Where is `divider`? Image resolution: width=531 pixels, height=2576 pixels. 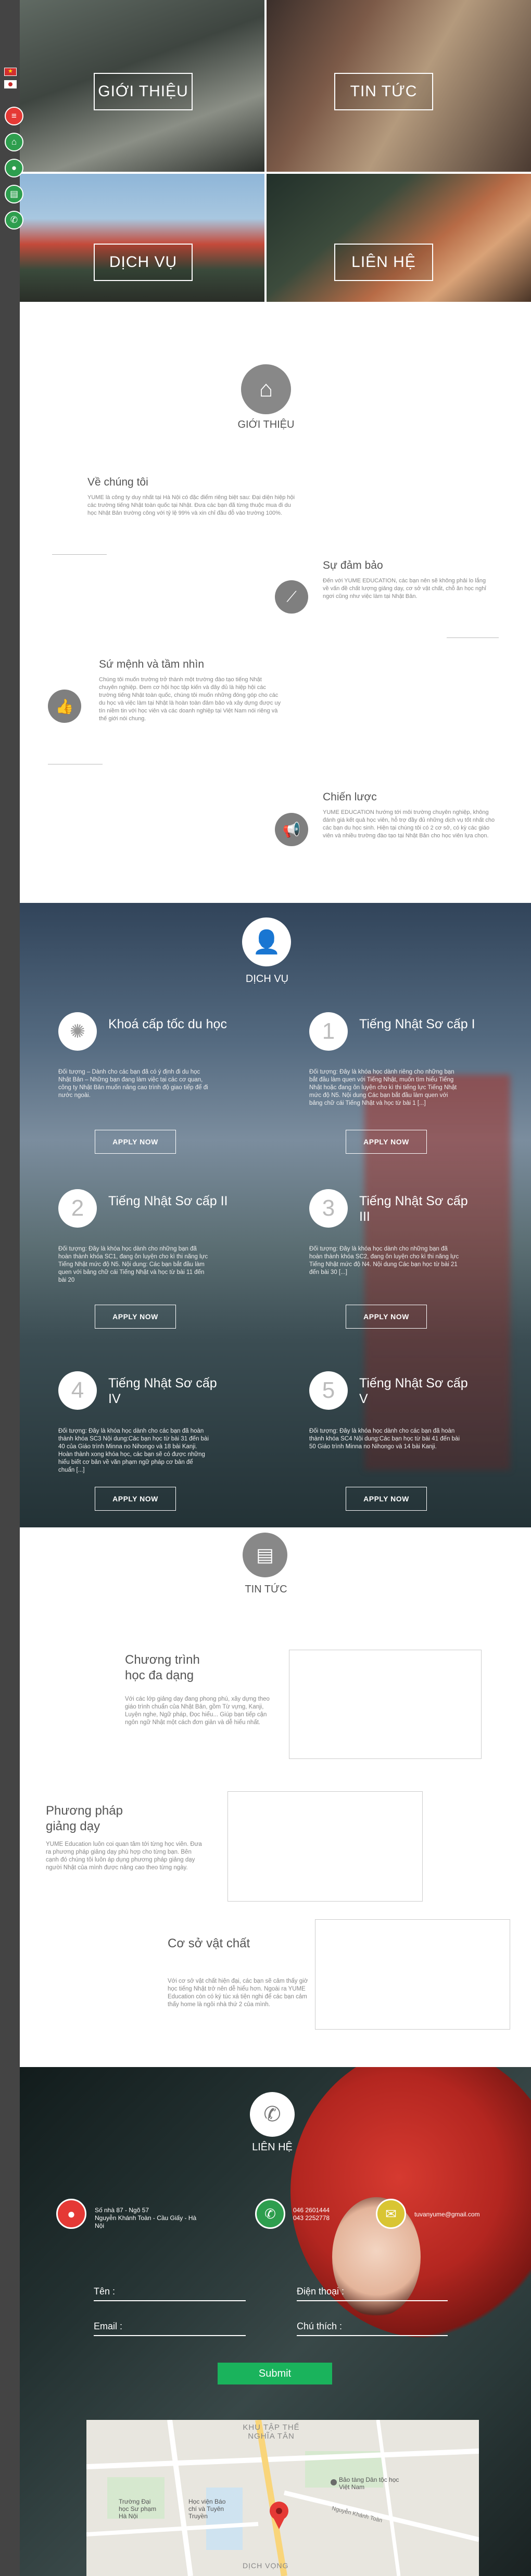
divider is located at coordinates (79, 554).